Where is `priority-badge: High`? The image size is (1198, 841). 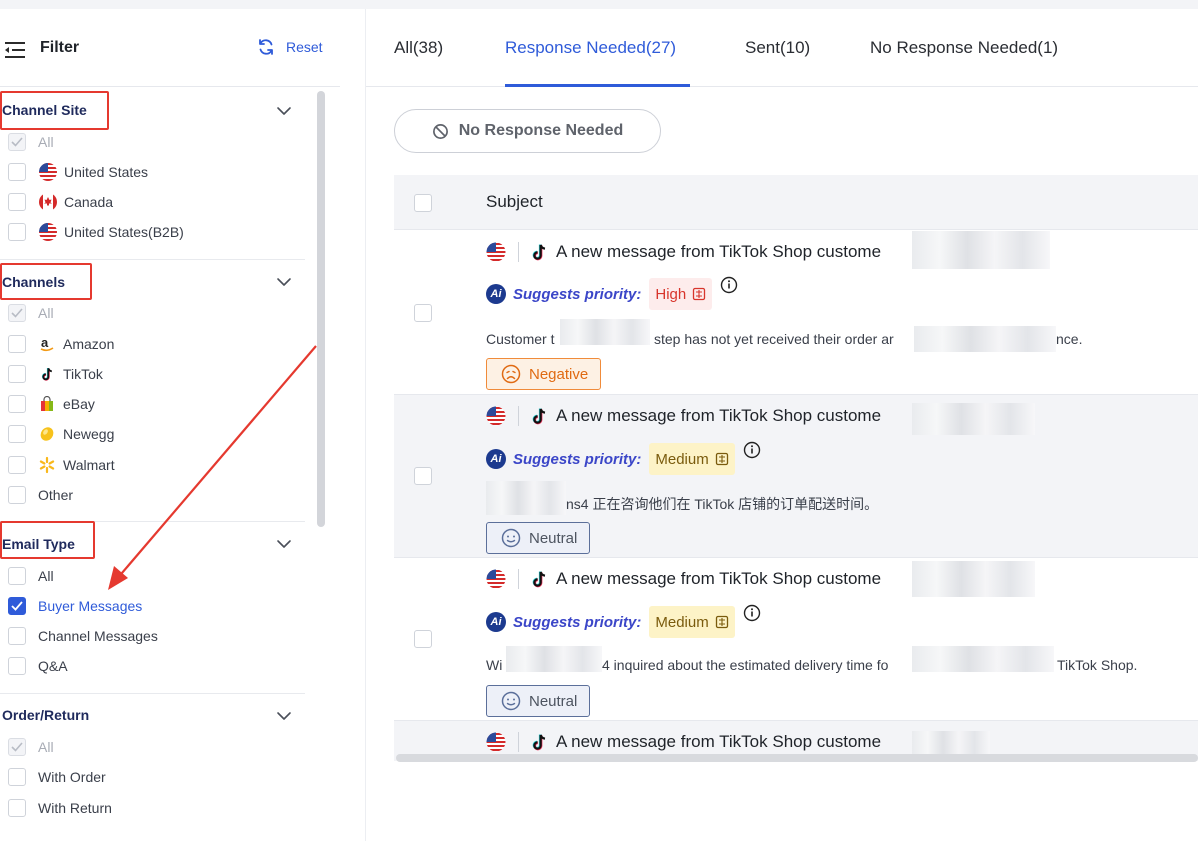
priority-badge: High is located at coordinates (681, 294).